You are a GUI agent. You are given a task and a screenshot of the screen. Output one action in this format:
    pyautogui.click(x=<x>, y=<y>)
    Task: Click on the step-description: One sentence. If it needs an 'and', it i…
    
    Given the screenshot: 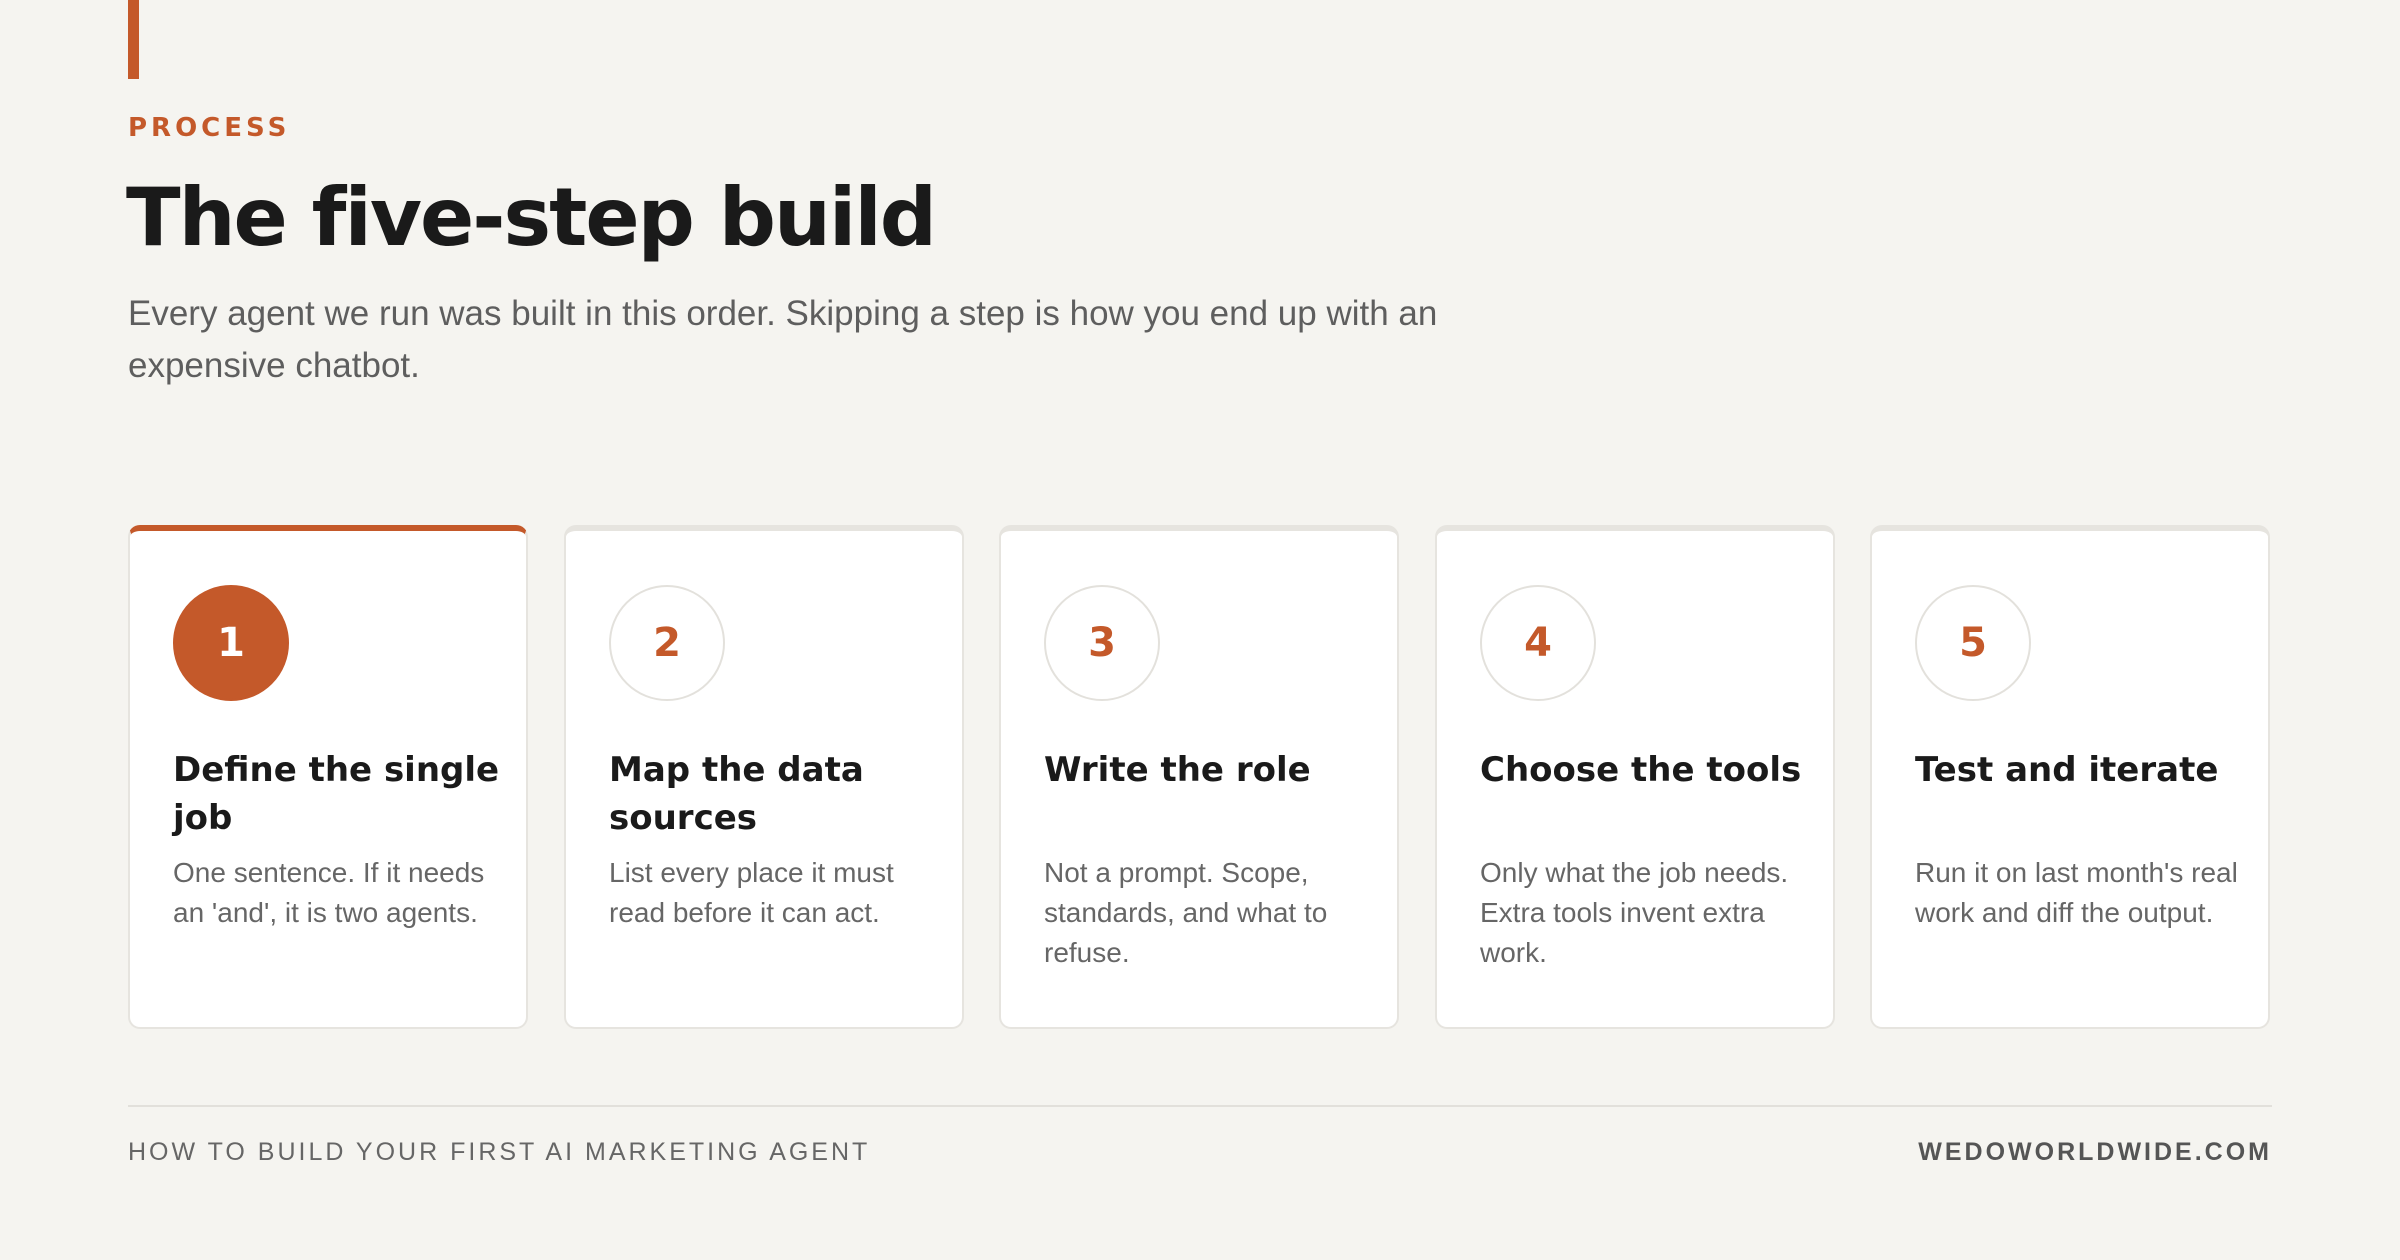 What is the action you would take?
    pyautogui.click(x=329, y=892)
    